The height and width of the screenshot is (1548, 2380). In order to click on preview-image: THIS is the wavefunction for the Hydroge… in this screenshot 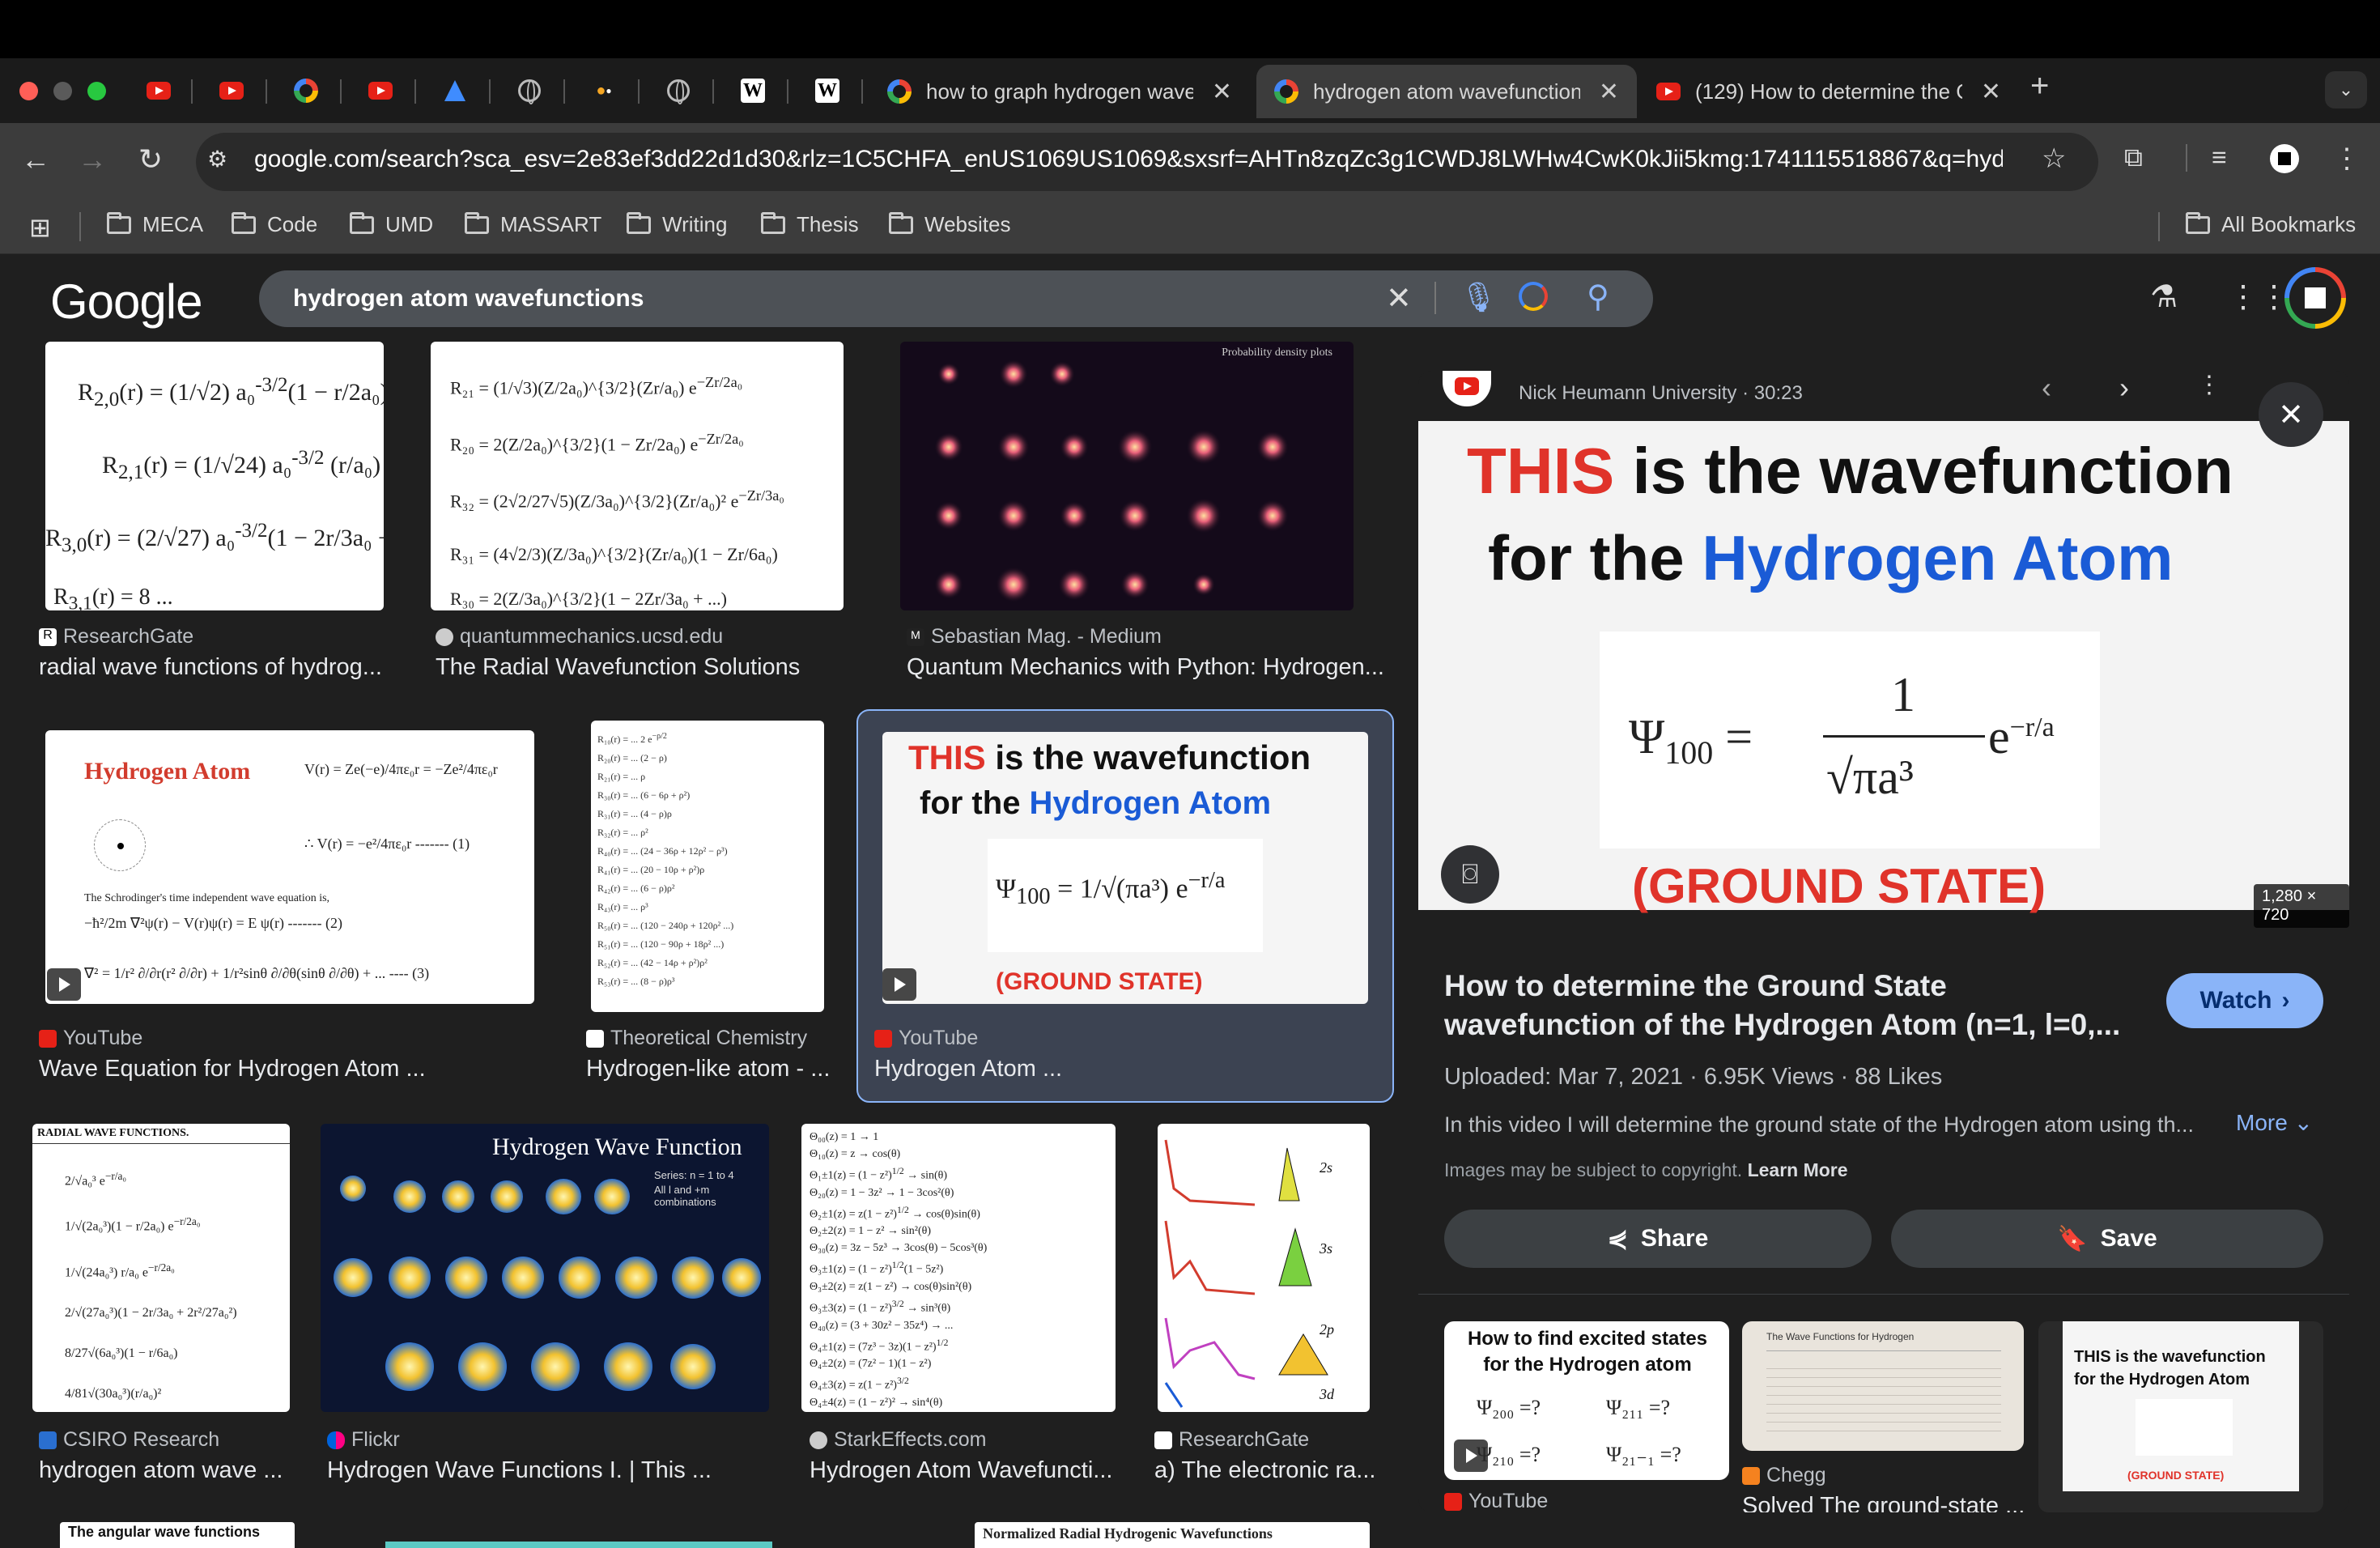, I will do `click(1884, 674)`.